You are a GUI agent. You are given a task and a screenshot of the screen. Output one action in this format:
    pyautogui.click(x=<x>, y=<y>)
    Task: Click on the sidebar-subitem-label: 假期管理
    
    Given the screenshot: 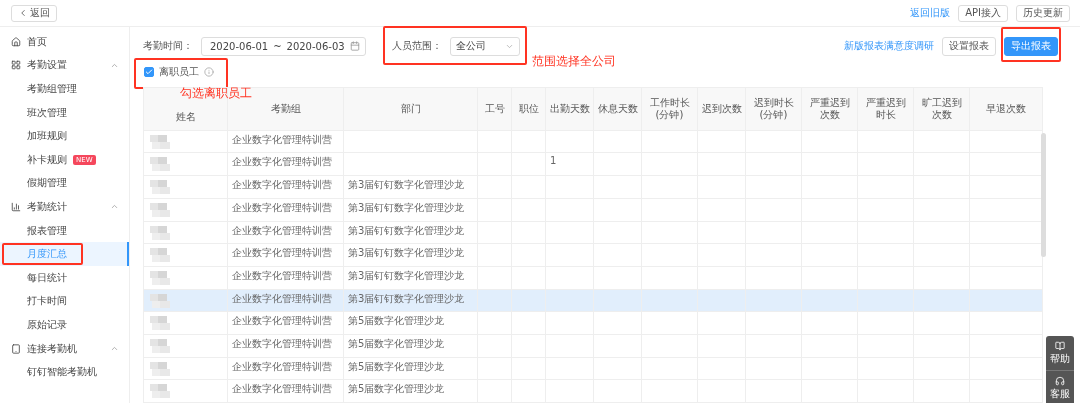 What is the action you would take?
    pyautogui.click(x=47, y=183)
    